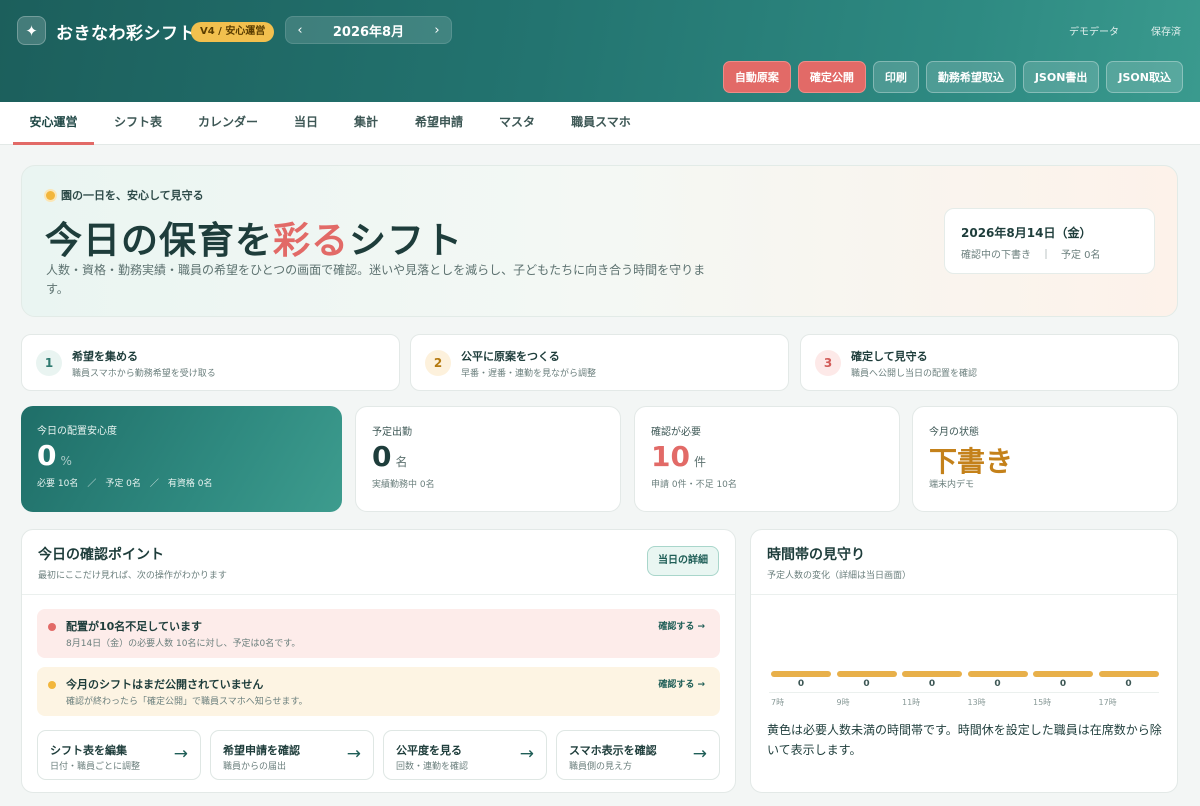  I want to click on chart-tick-label: 15時, so click(1042, 702).